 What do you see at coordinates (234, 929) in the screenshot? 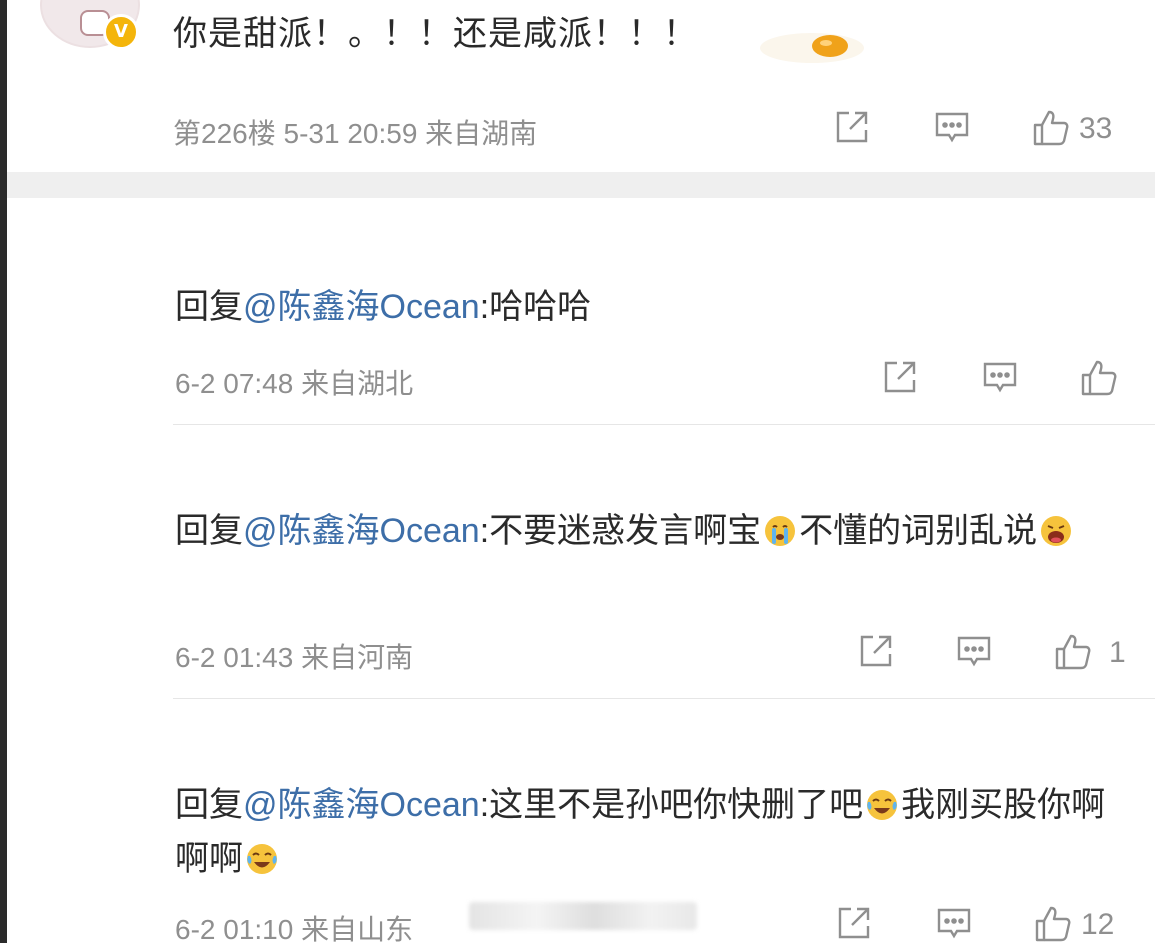
I see `reply-datetime: 6-2 01:10` at bounding box center [234, 929].